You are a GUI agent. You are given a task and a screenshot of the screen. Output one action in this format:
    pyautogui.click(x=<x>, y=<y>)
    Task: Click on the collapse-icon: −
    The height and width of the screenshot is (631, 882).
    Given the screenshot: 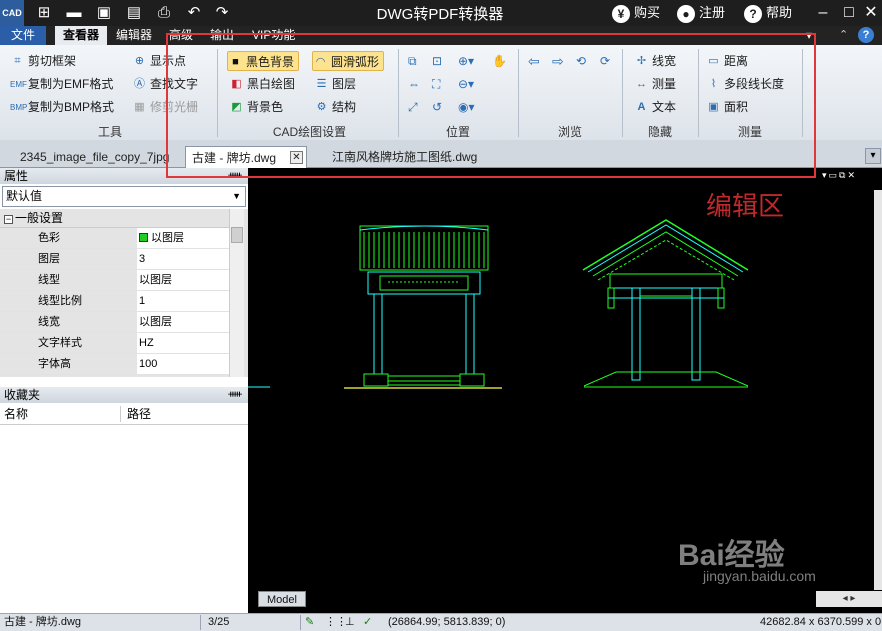 What is the action you would take?
    pyautogui.click(x=8, y=219)
    